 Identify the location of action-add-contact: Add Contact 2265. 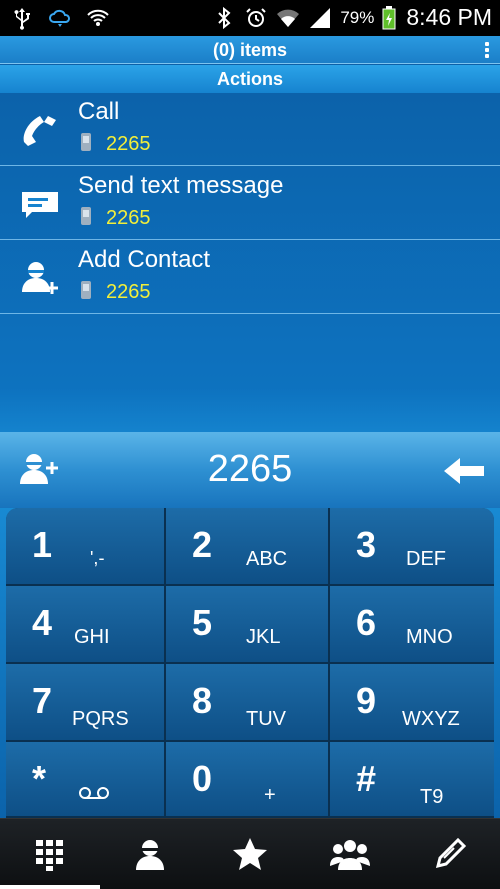
(250, 277).